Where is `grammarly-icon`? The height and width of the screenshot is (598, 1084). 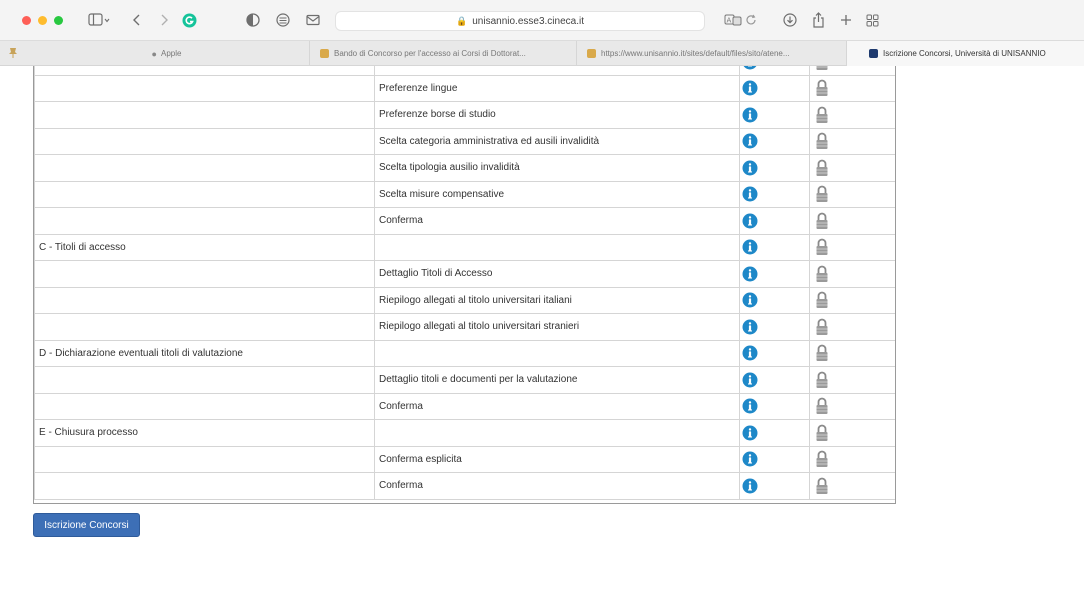 grammarly-icon is located at coordinates (189, 20).